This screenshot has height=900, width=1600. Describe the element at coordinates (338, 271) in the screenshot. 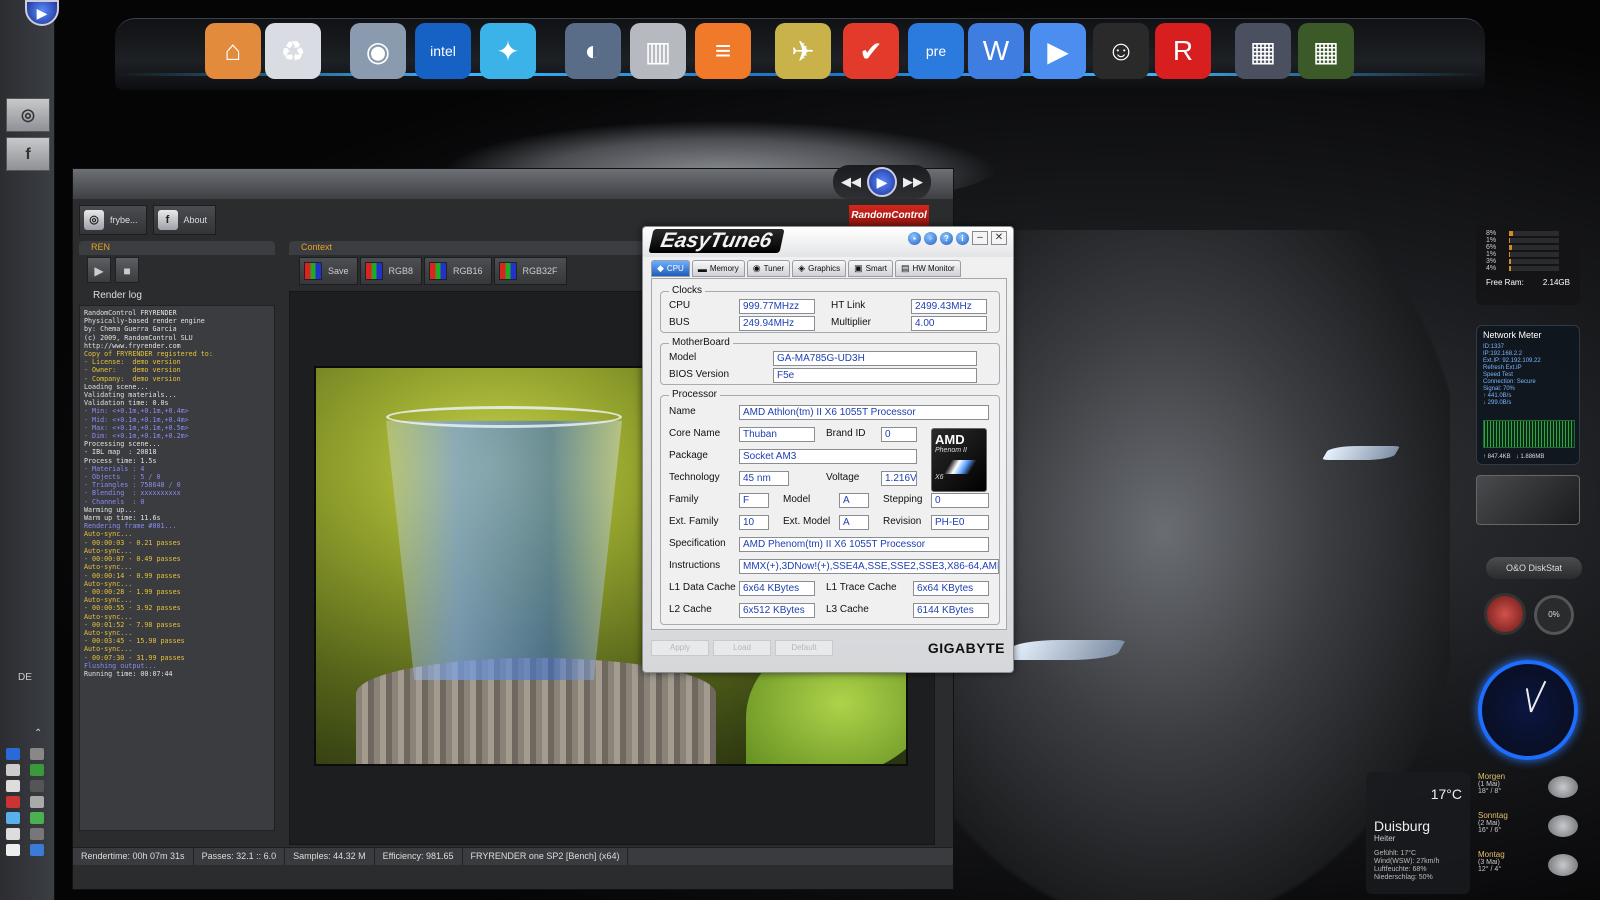

I see `save-label: Save` at that location.